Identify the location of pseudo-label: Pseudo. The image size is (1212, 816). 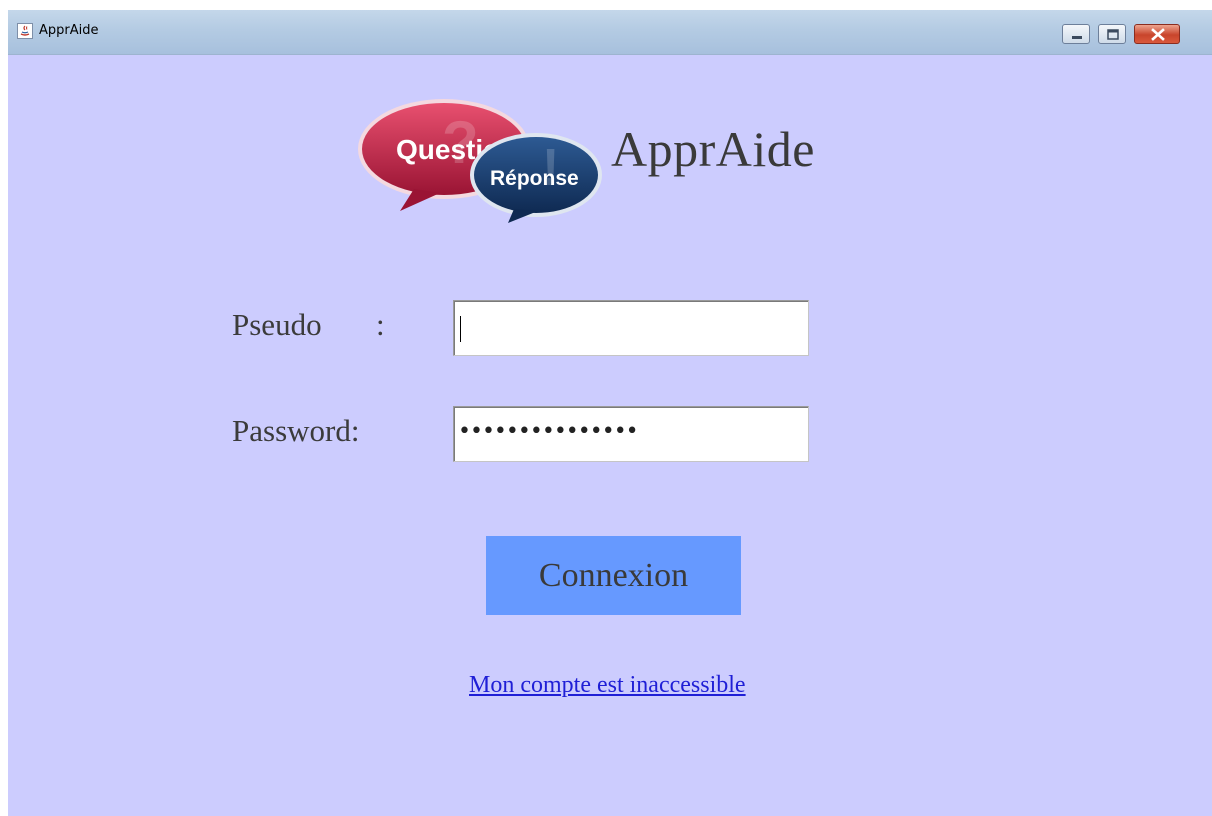
(277, 324).